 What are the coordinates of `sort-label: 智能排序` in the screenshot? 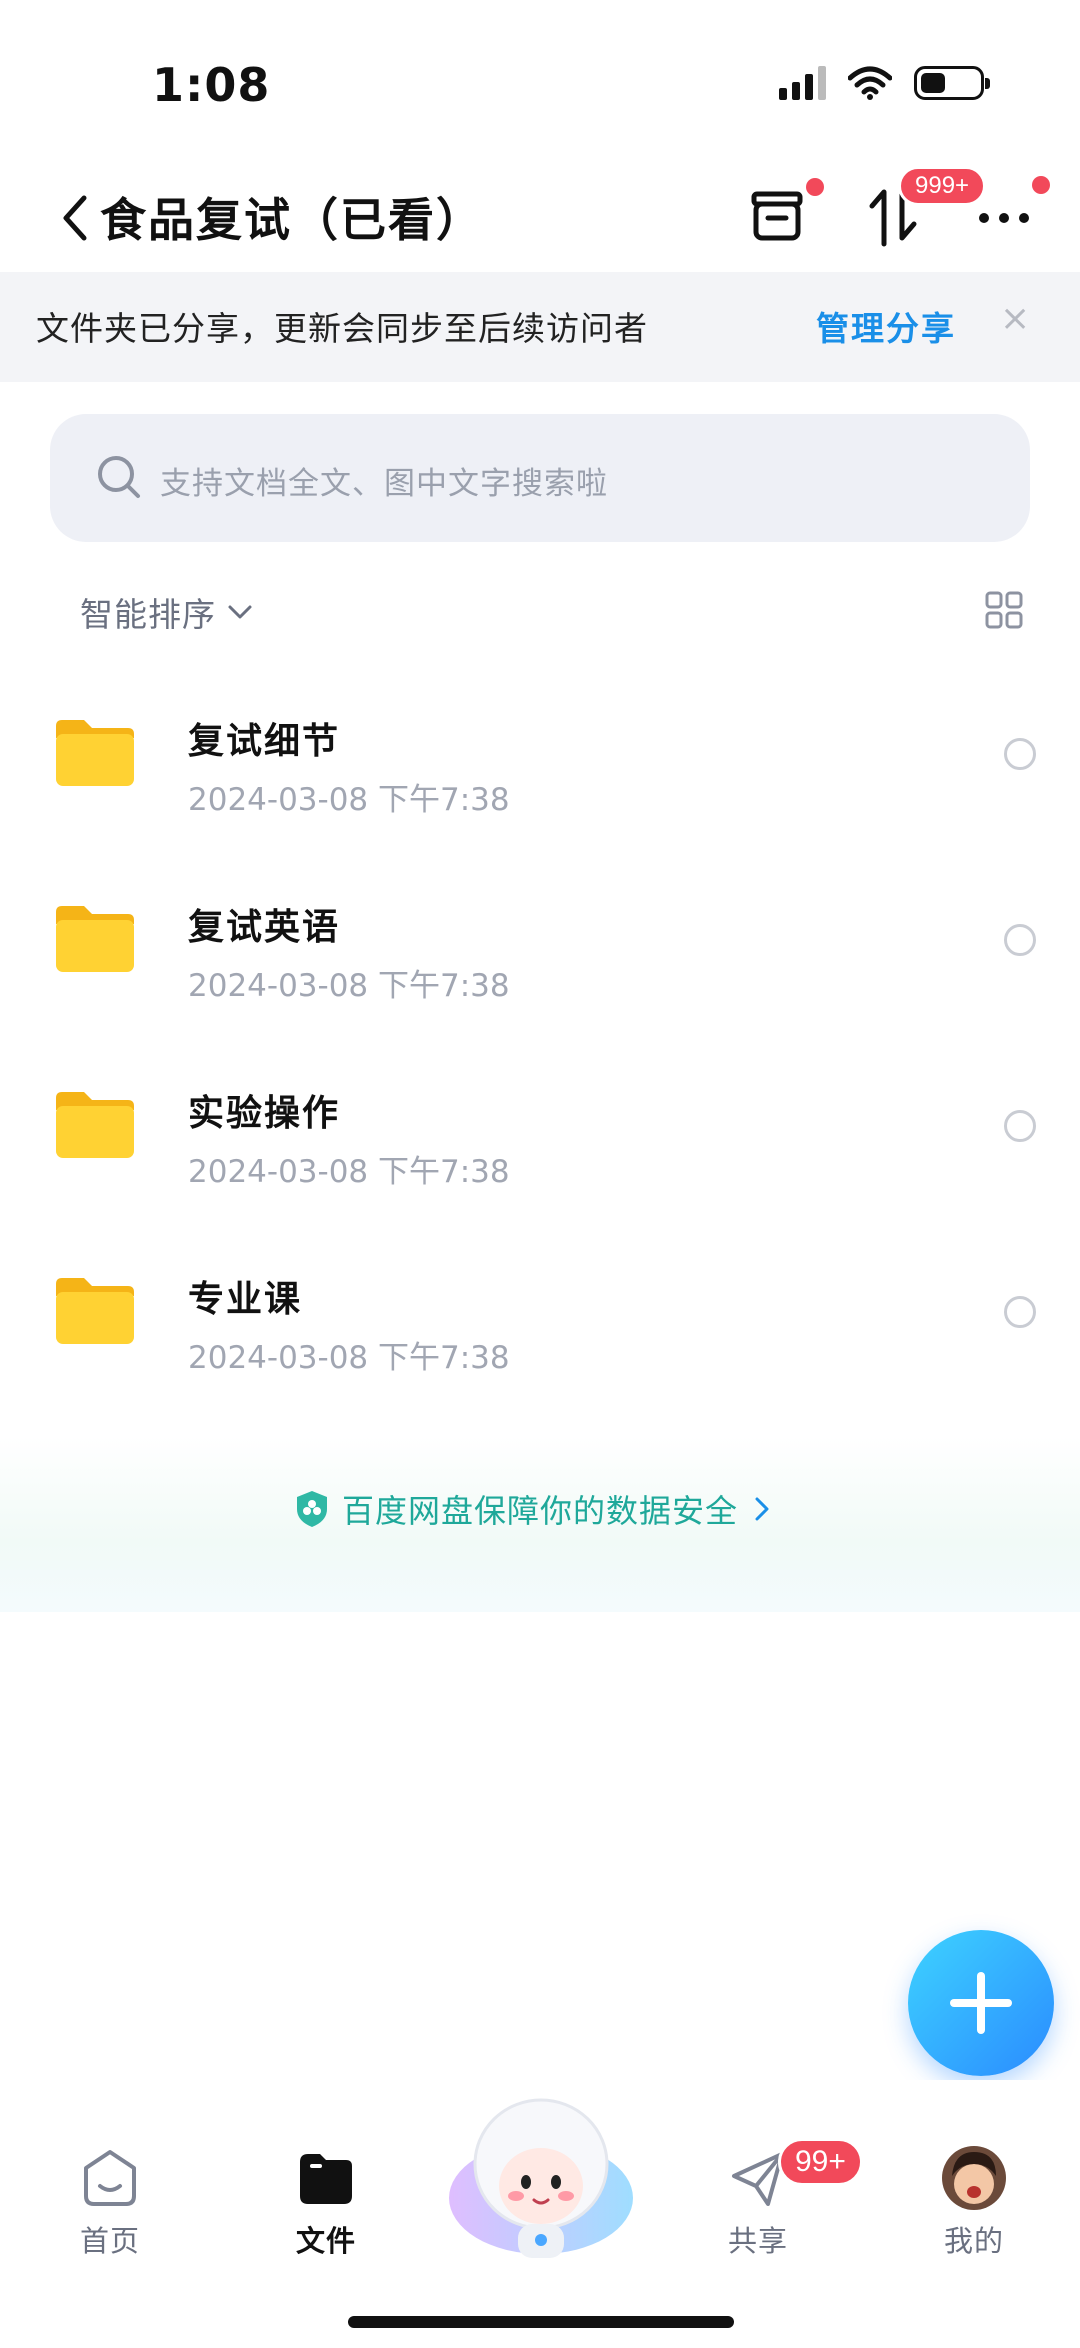 It's located at (148, 614).